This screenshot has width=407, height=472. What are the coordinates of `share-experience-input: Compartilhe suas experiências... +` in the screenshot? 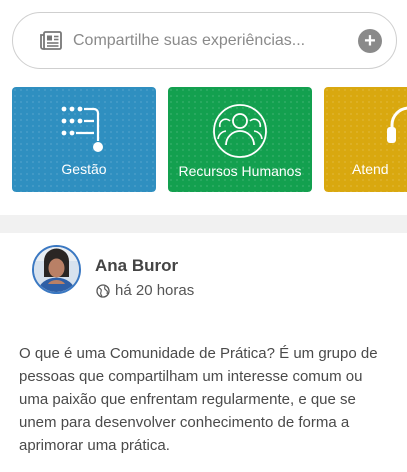 It's located at (204, 40).